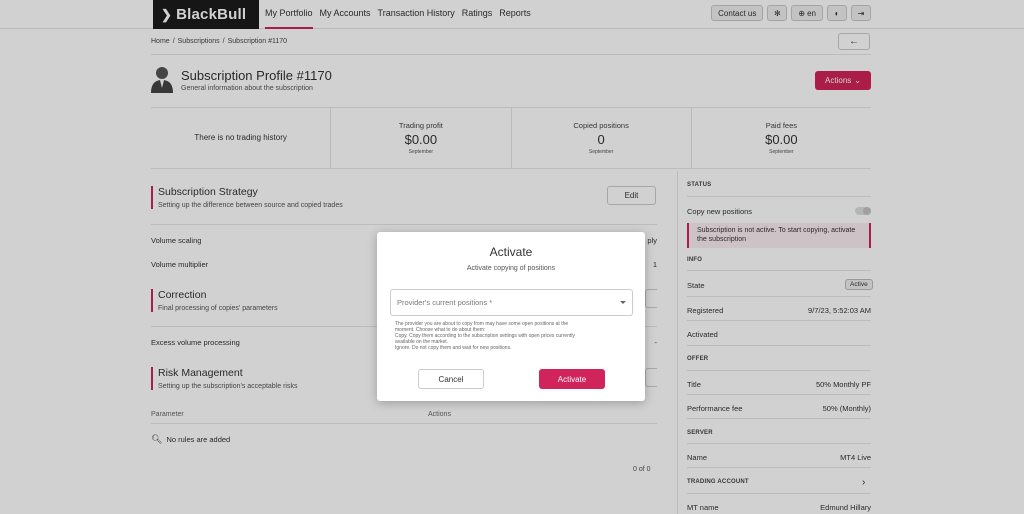 Image resolution: width=1024 pixels, height=514 pixels. Describe the element at coordinates (511, 302) in the screenshot. I see `provider-positions-select: Provider's current positions *` at that location.